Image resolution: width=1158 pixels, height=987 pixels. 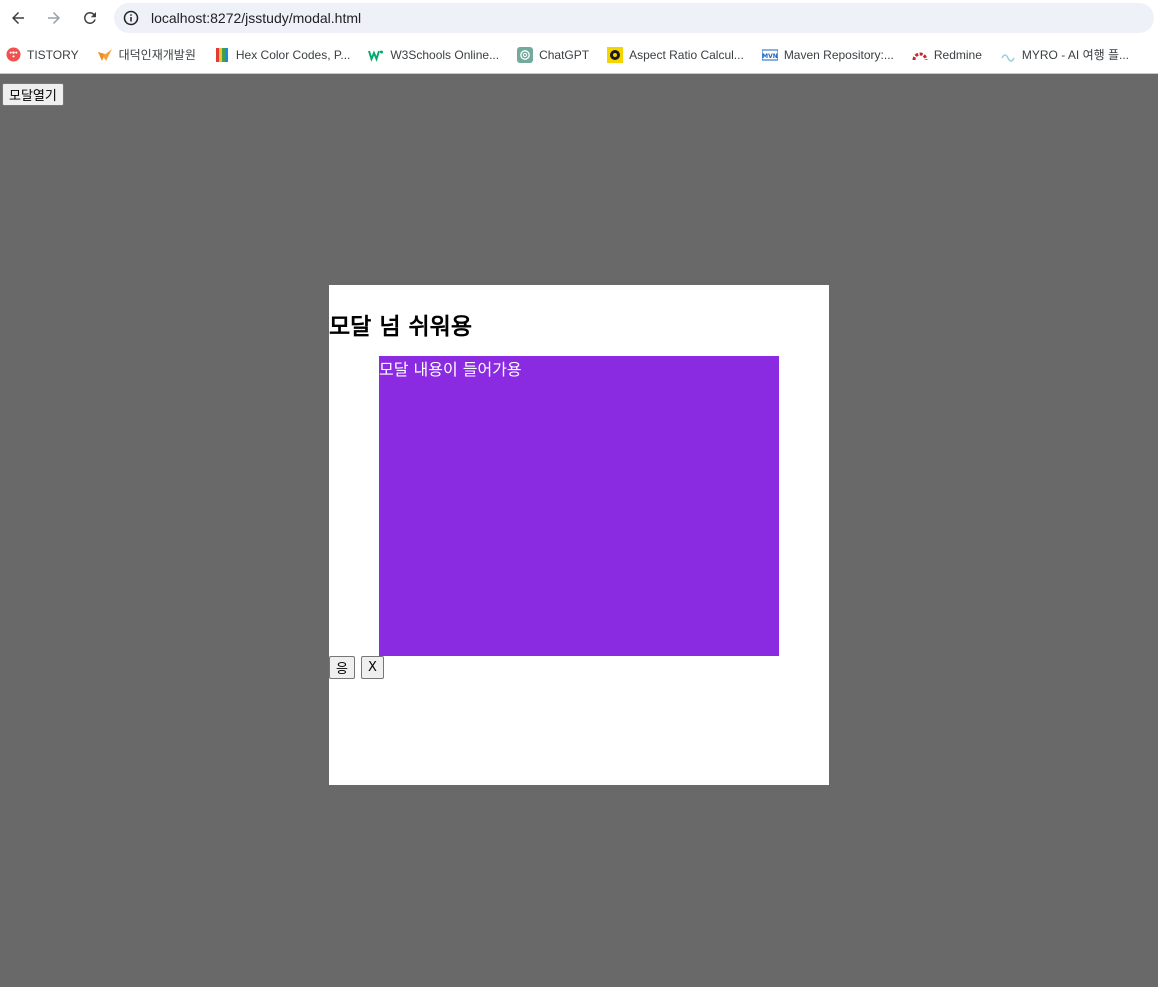 What do you see at coordinates (372, 667) in the screenshot?
I see `close-button: X` at bounding box center [372, 667].